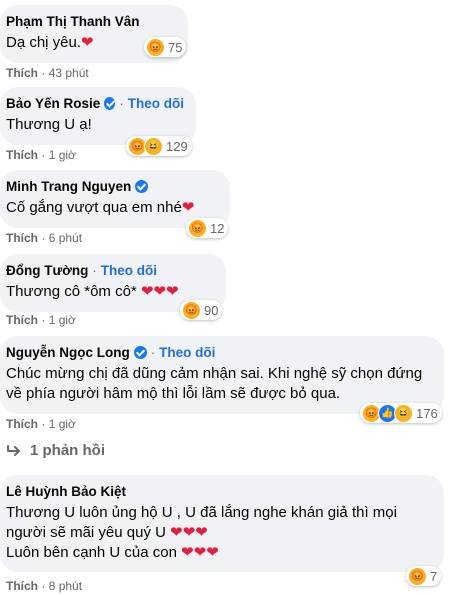 This screenshot has width=469, height=595. I want to click on comment-time: 6 phút, so click(65, 238).